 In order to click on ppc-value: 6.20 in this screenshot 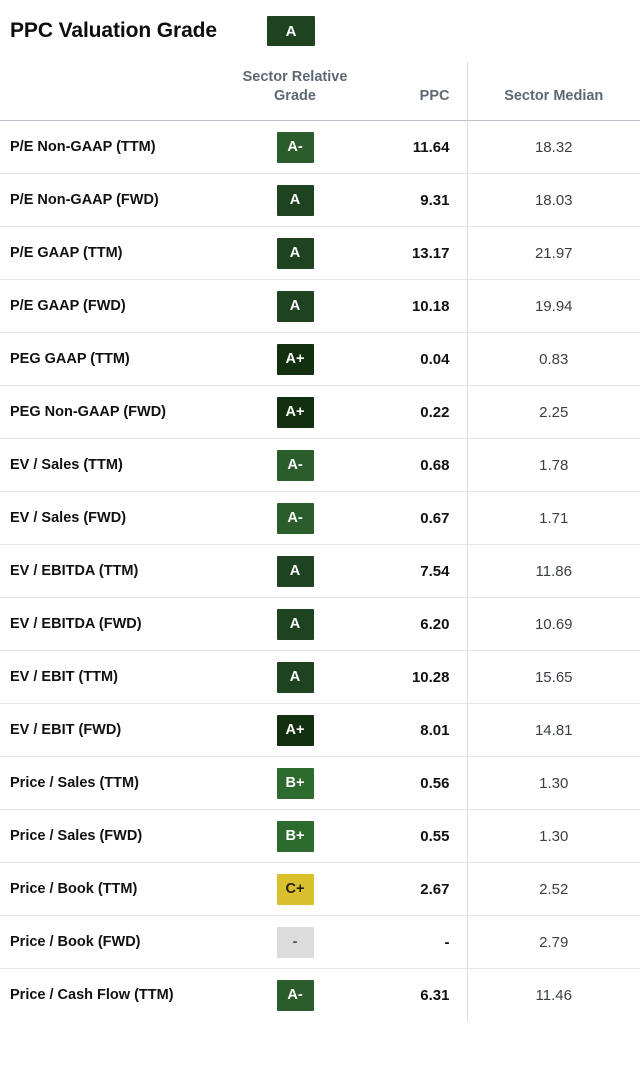, I will do `click(421, 624)`.